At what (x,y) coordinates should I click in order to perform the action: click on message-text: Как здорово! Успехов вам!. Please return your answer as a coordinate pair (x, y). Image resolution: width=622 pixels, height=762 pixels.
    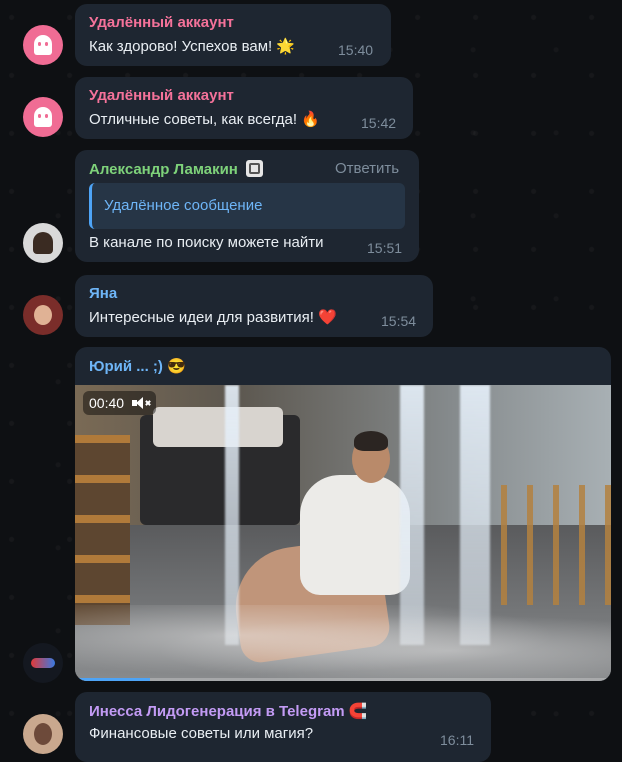
    Looking at the image, I should click on (181, 46).